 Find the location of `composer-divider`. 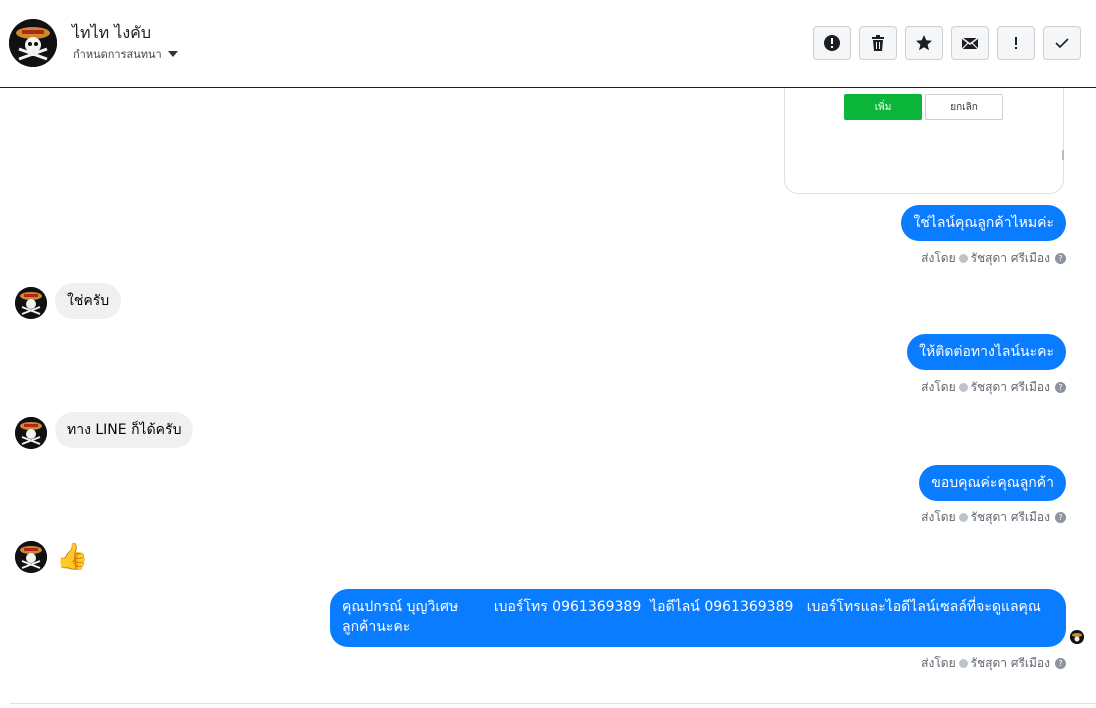

composer-divider is located at coordinates (553, 703).